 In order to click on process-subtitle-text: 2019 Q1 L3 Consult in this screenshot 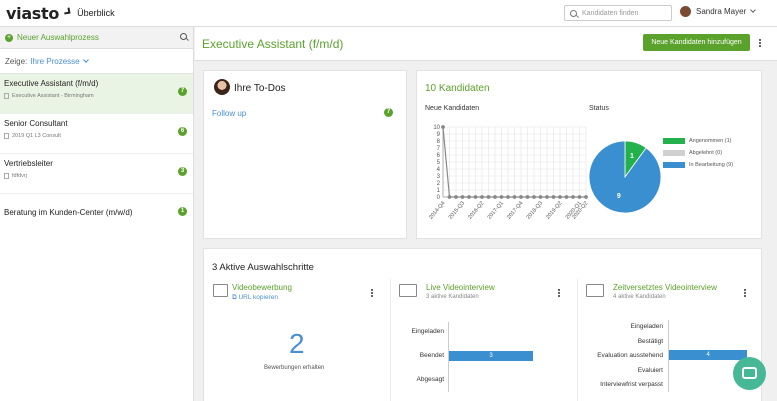, I will do `click(36, 136)`.